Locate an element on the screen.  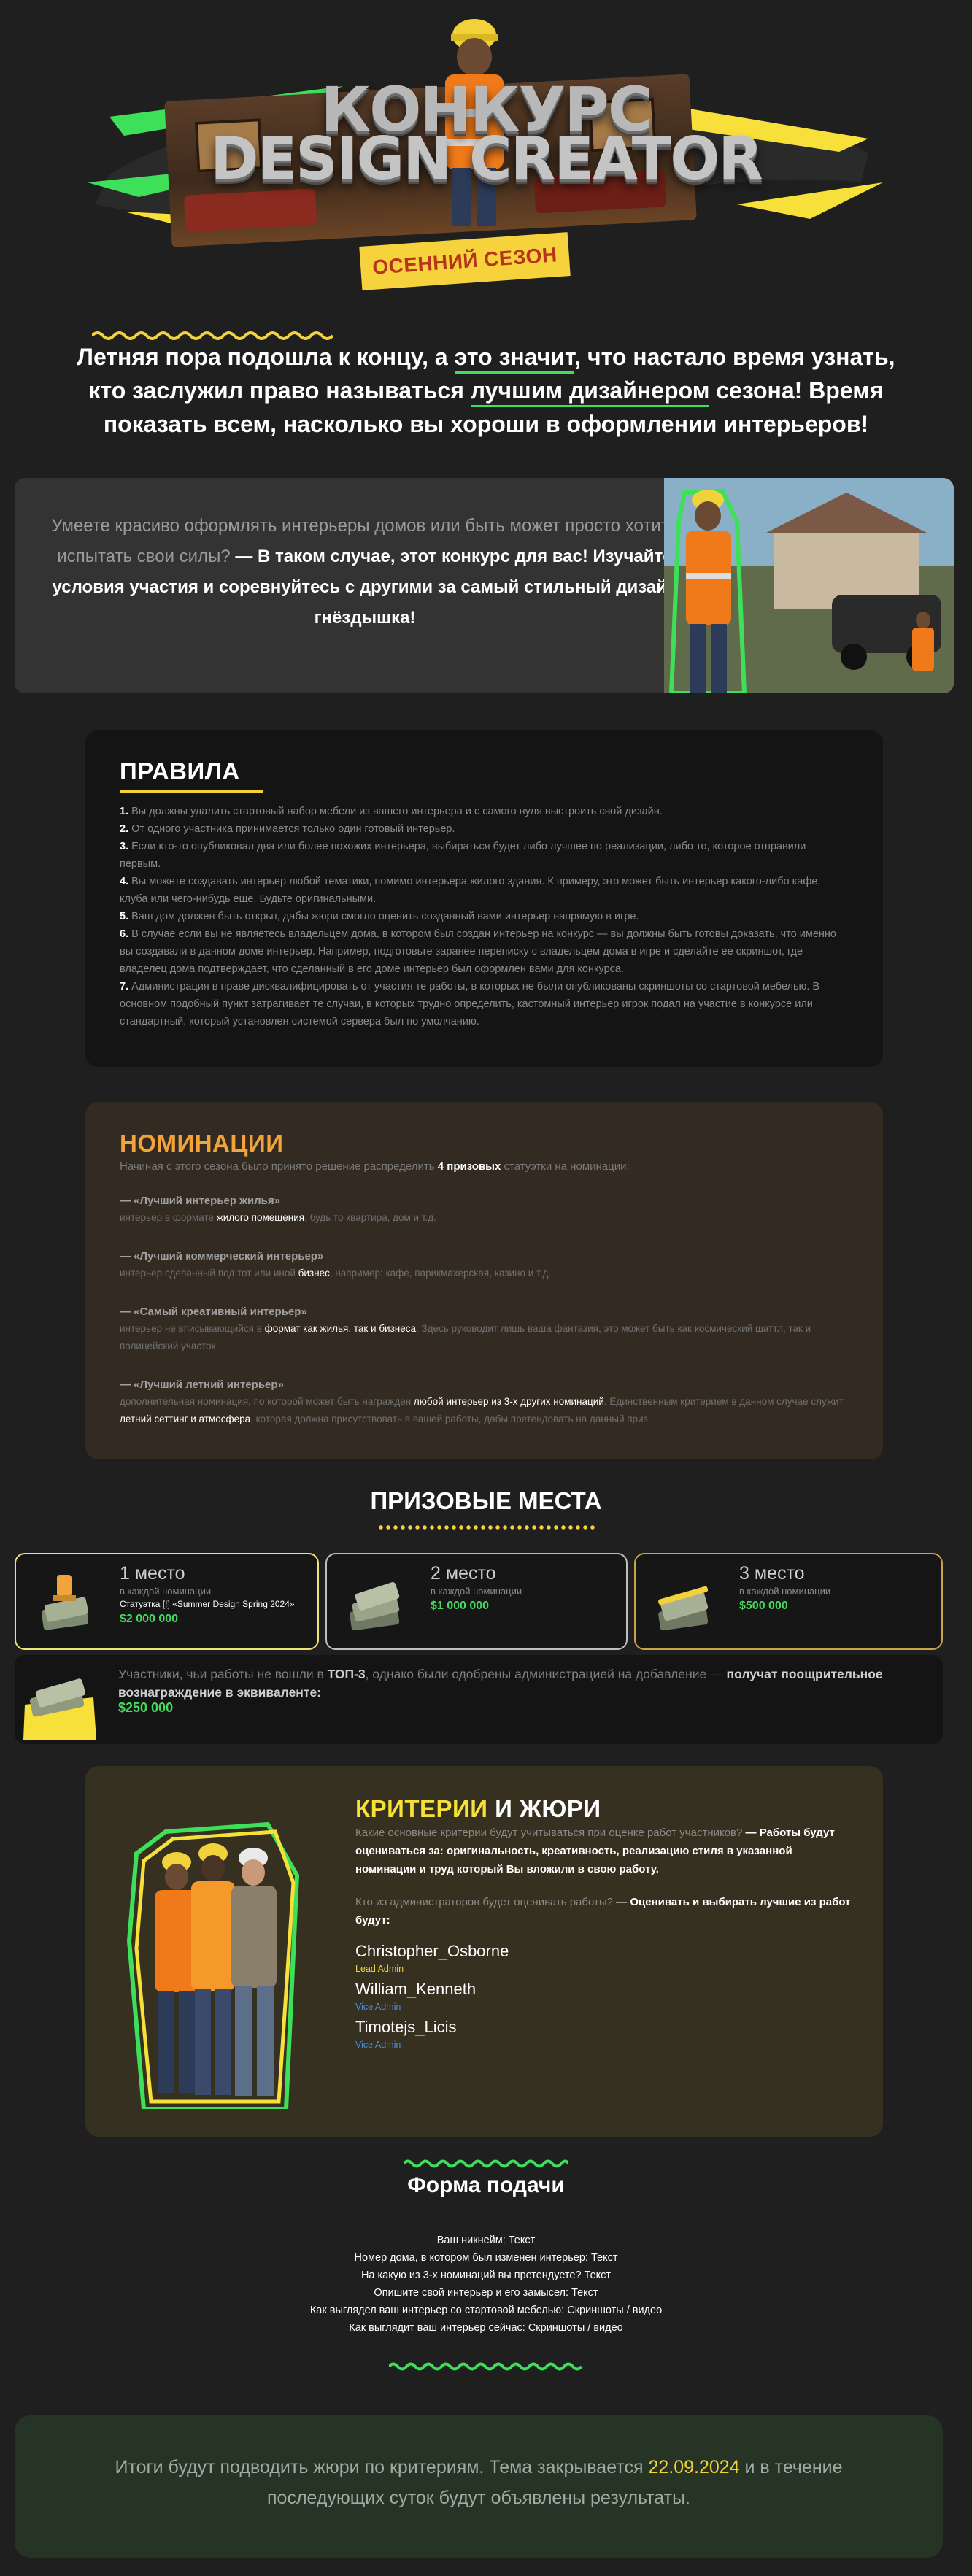
prizes-title: ПРИЗОВЫЕ МЕСТА is located at coordinates (486, 1500).